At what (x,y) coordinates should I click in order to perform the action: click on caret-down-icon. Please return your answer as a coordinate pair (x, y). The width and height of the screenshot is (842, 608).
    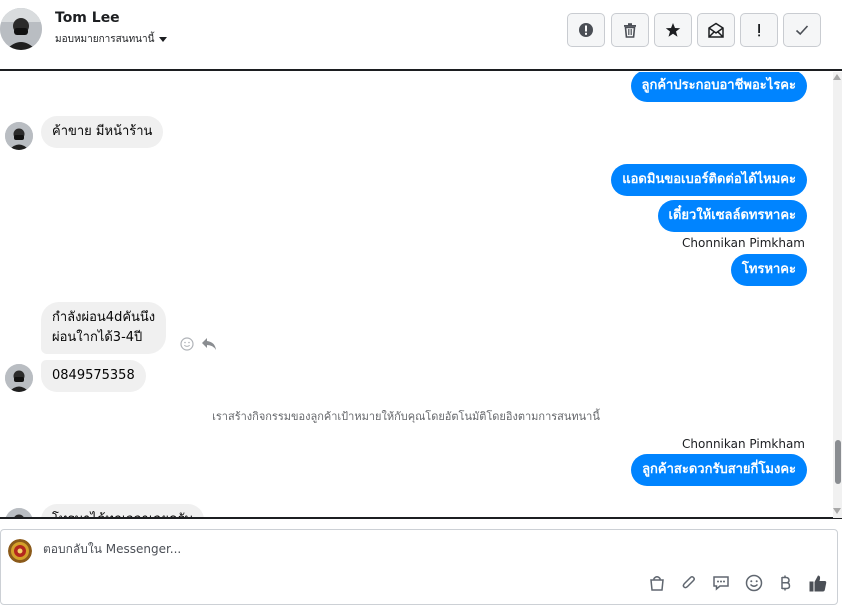
    Looking at the image, I should click on (163, 39).